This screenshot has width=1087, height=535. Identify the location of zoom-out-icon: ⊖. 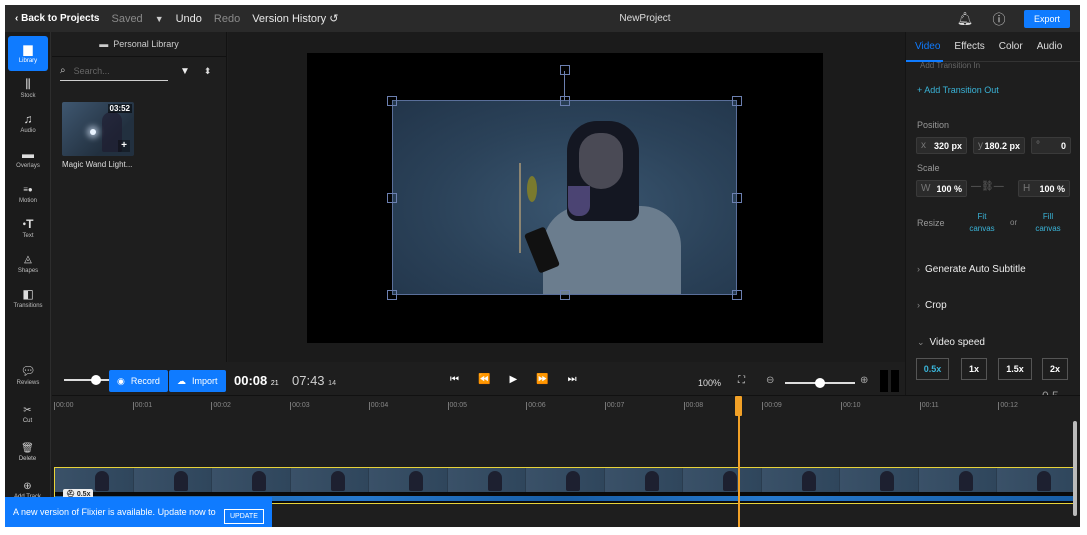
(770, 380).